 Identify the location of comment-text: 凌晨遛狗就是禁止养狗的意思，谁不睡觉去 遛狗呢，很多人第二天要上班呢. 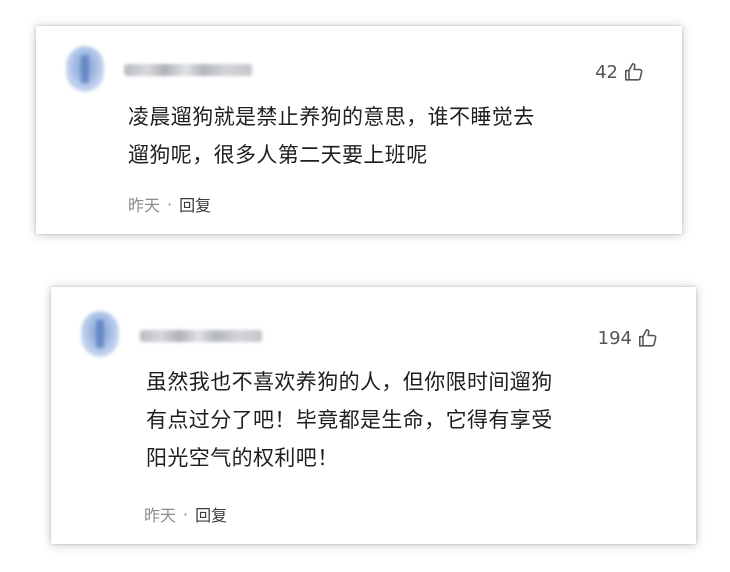
(331, 136).